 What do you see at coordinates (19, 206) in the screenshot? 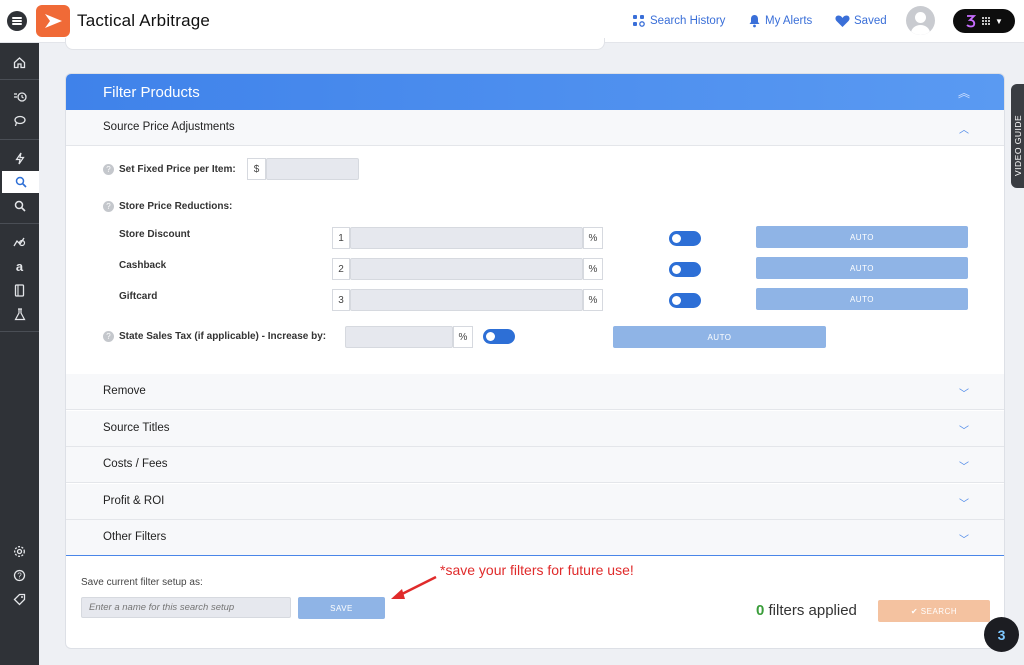
I see `advanced-search-icon` at bounding box center [19, 206].